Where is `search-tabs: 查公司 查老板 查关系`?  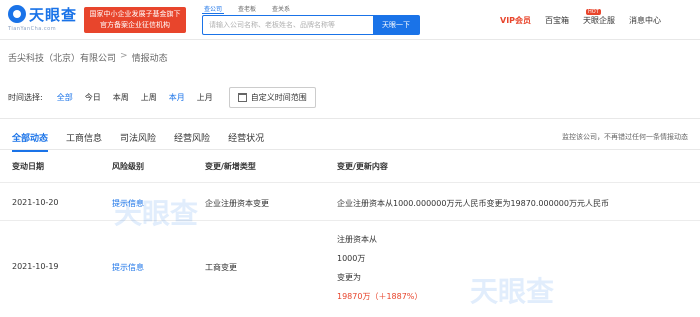 search-tabs: 查公司 查老板 查关系 is located at coordinates (247, 9).